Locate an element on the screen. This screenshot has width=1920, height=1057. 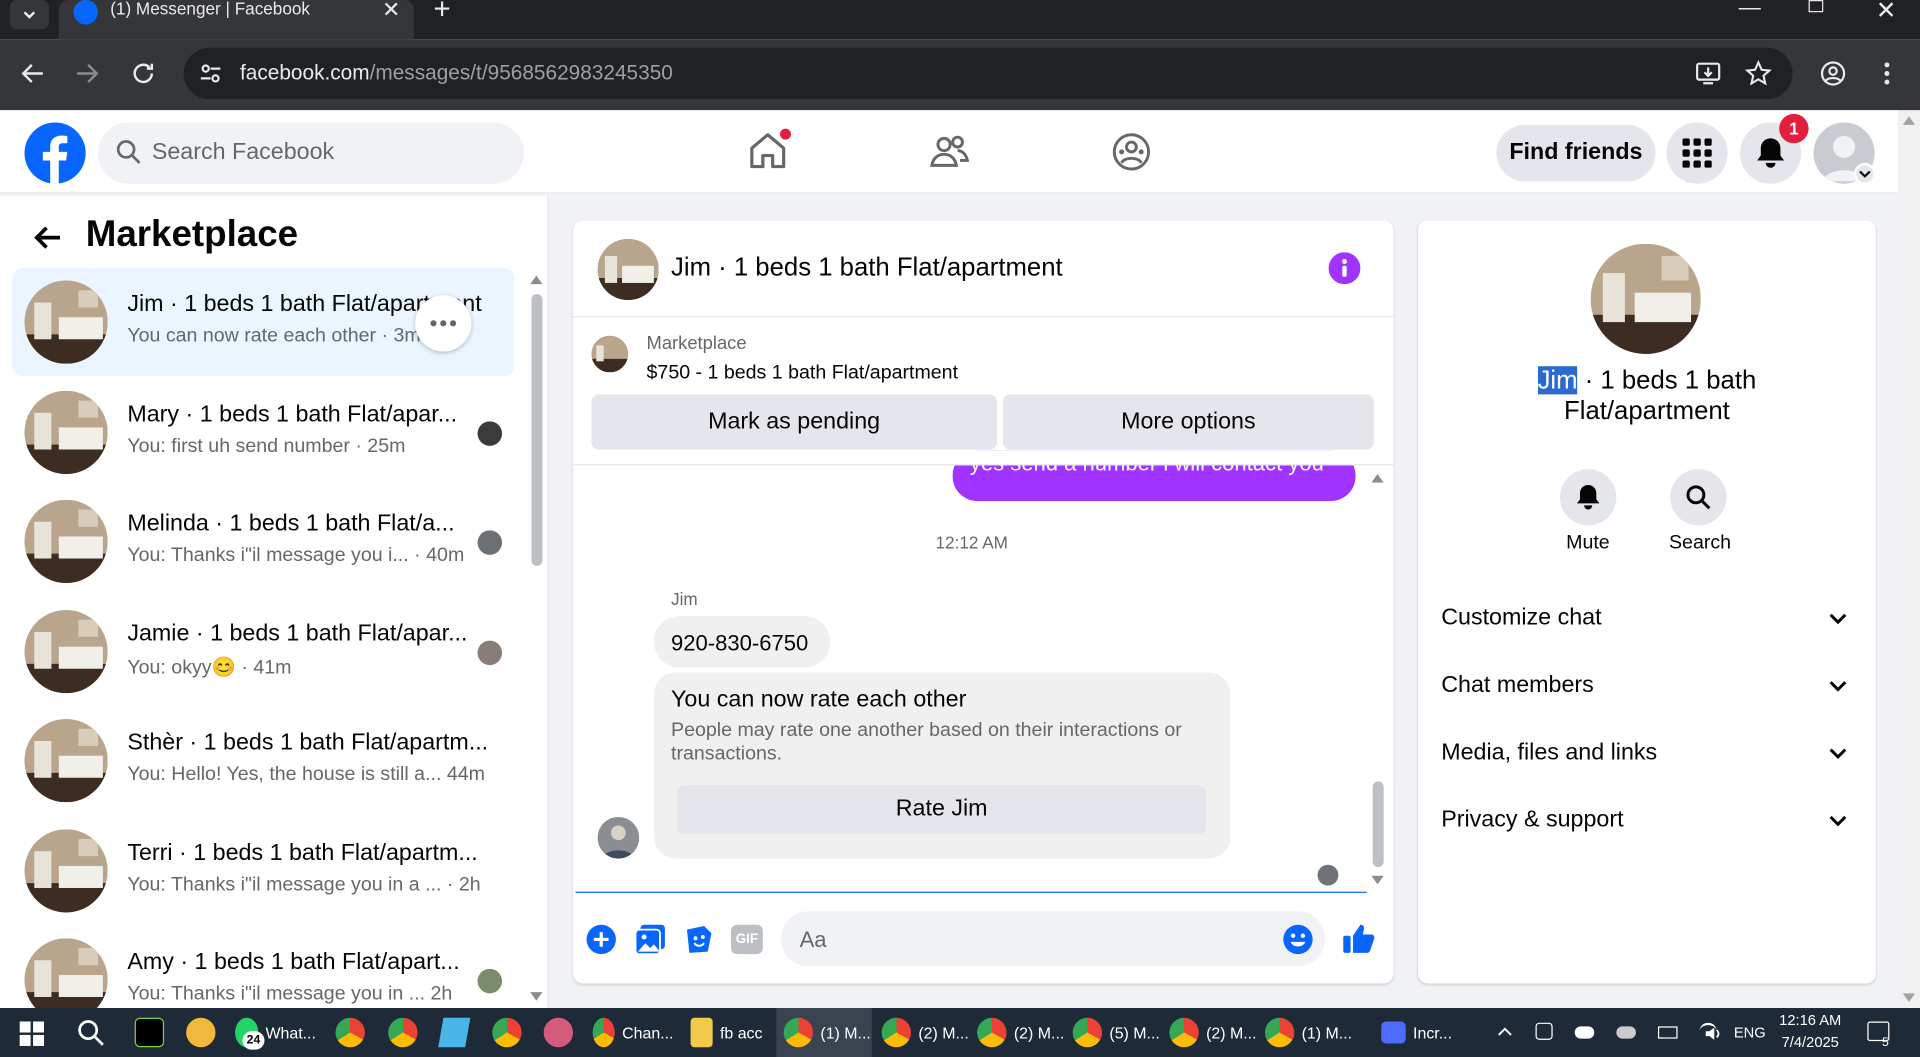
volume-icon is located at coordinates (1713, 1034).